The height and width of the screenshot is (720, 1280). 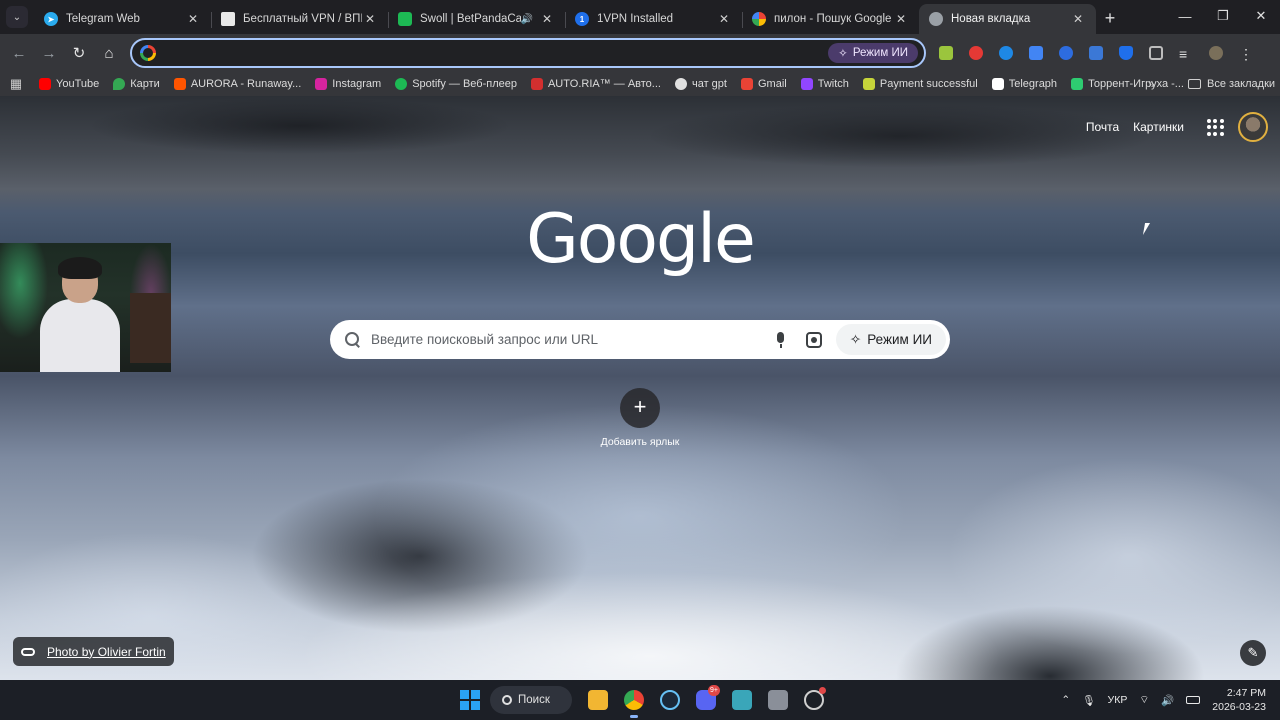 What do you see at coordinates (531, 700) in the screenshot?
I see `taskbar-search-button: Поиск` at bounding box center [531, 700].